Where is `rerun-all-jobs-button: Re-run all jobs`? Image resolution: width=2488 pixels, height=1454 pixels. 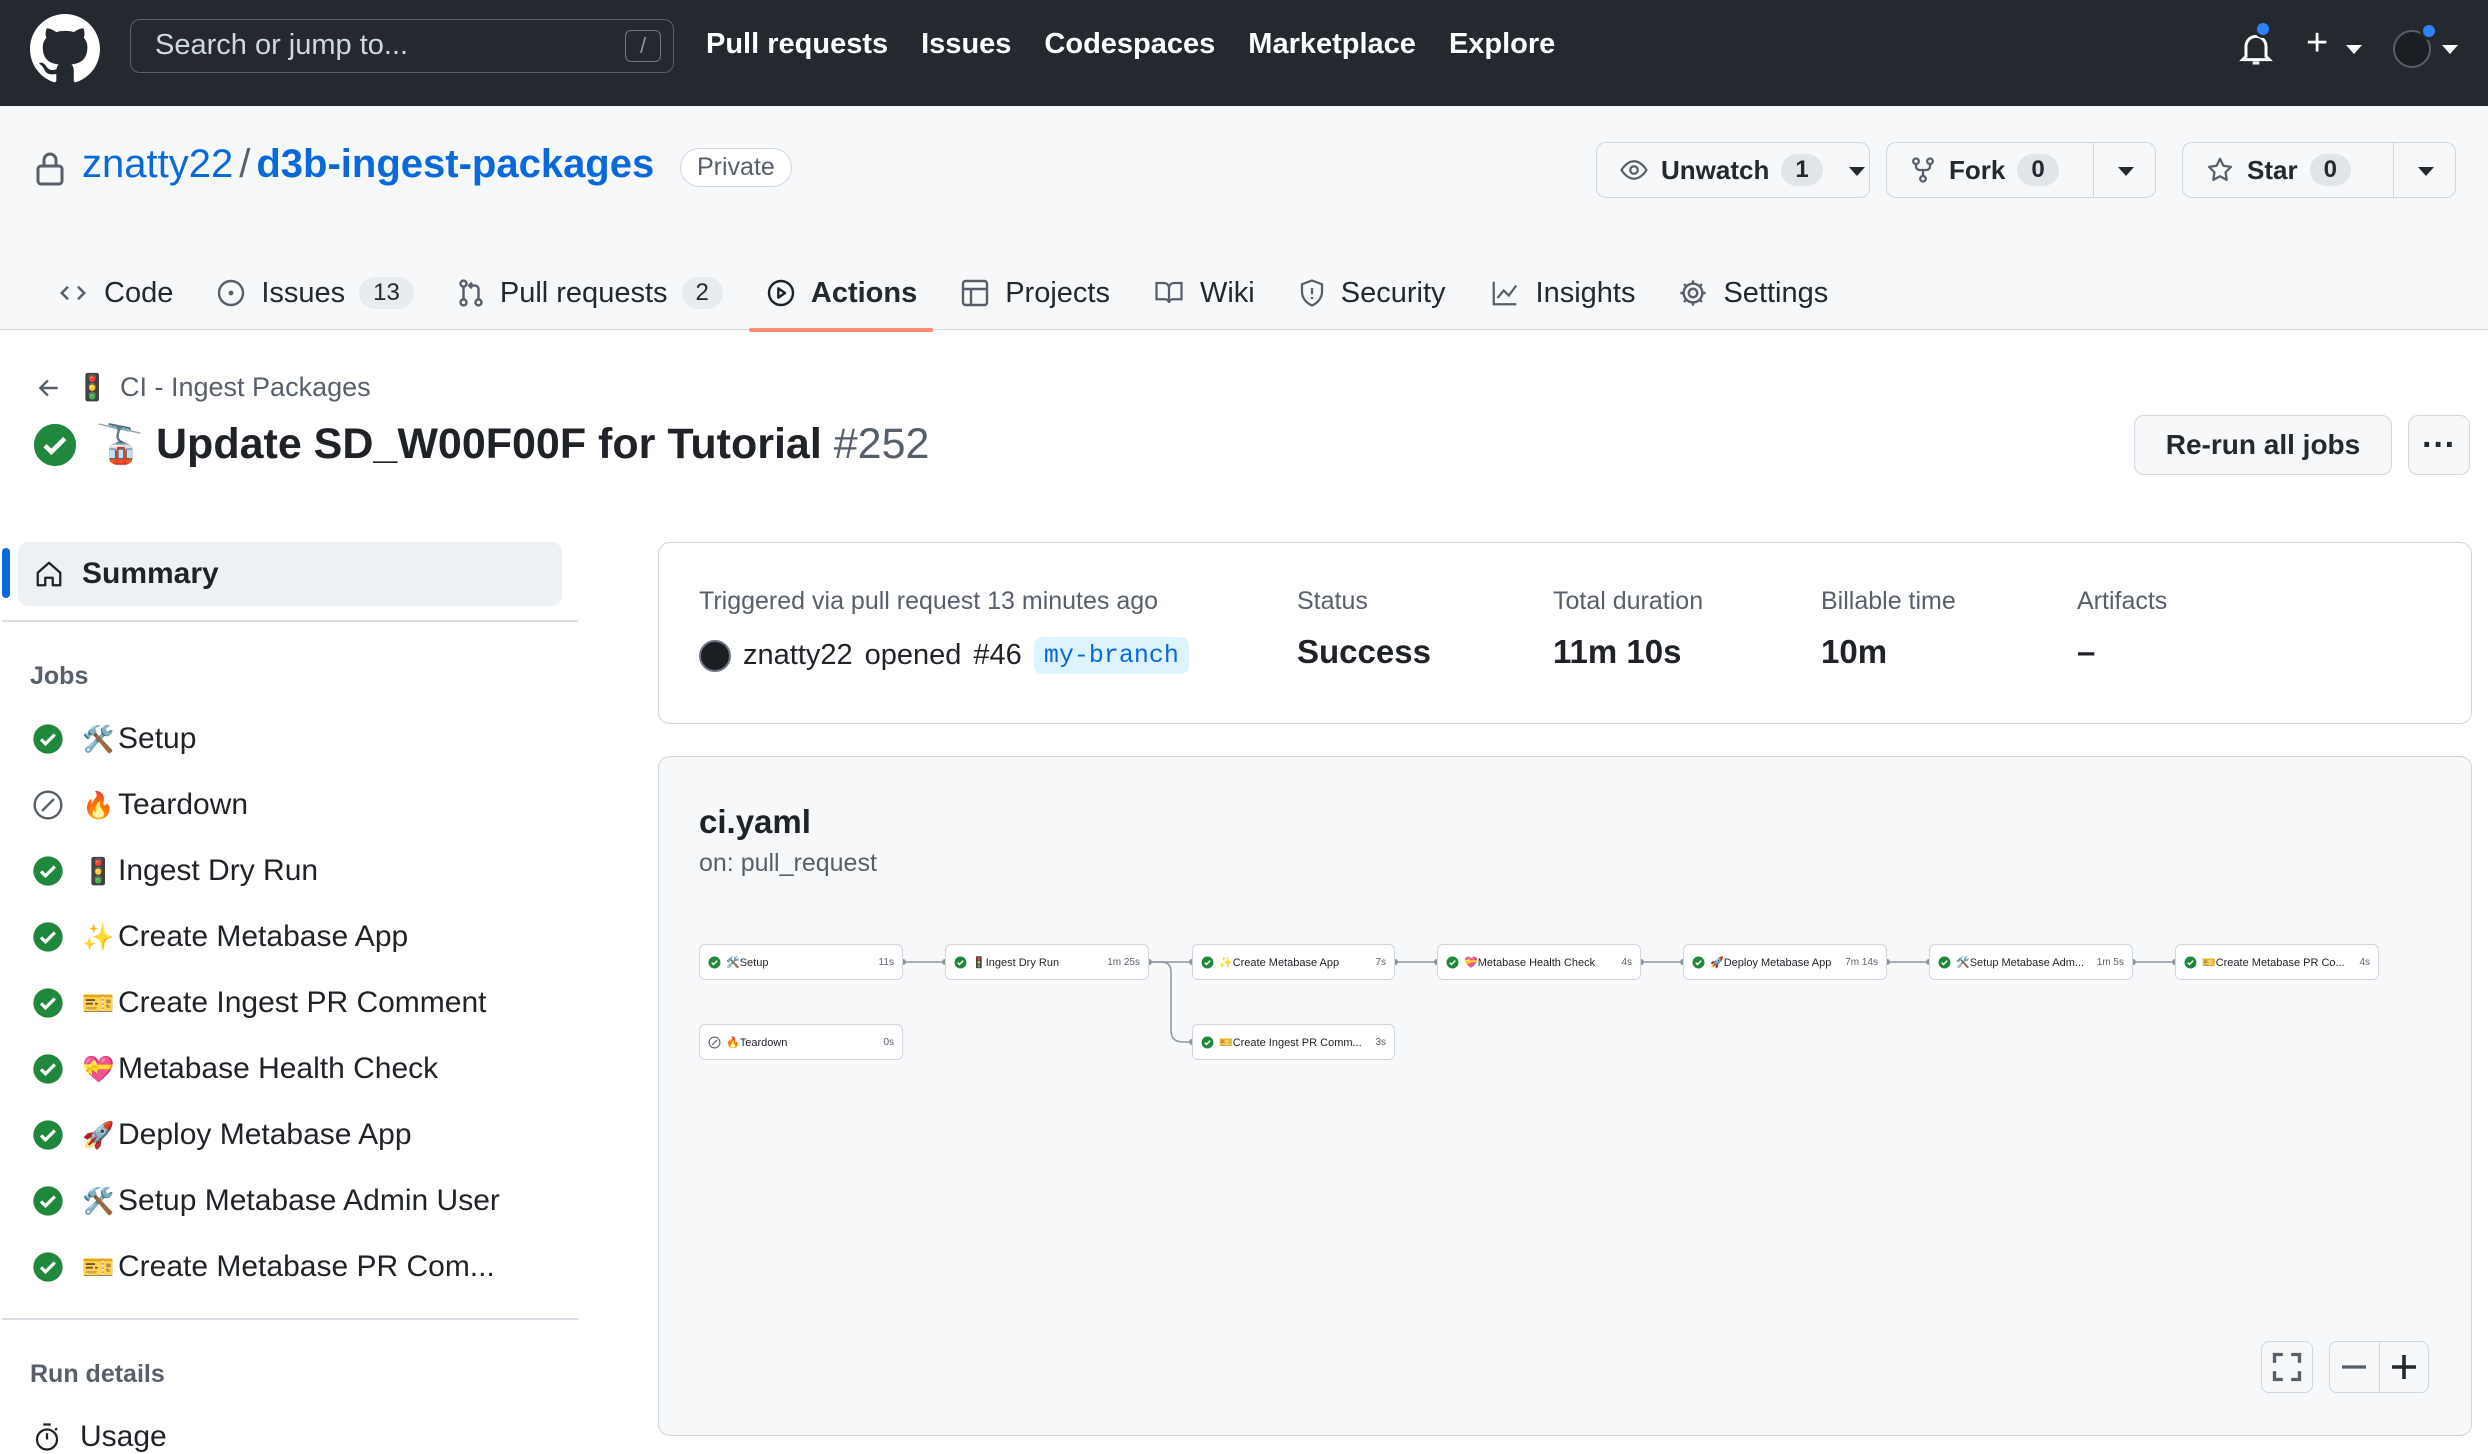 rerun-all-jobs-button: Re-run all jobs is located at coordinates (2263, 445).